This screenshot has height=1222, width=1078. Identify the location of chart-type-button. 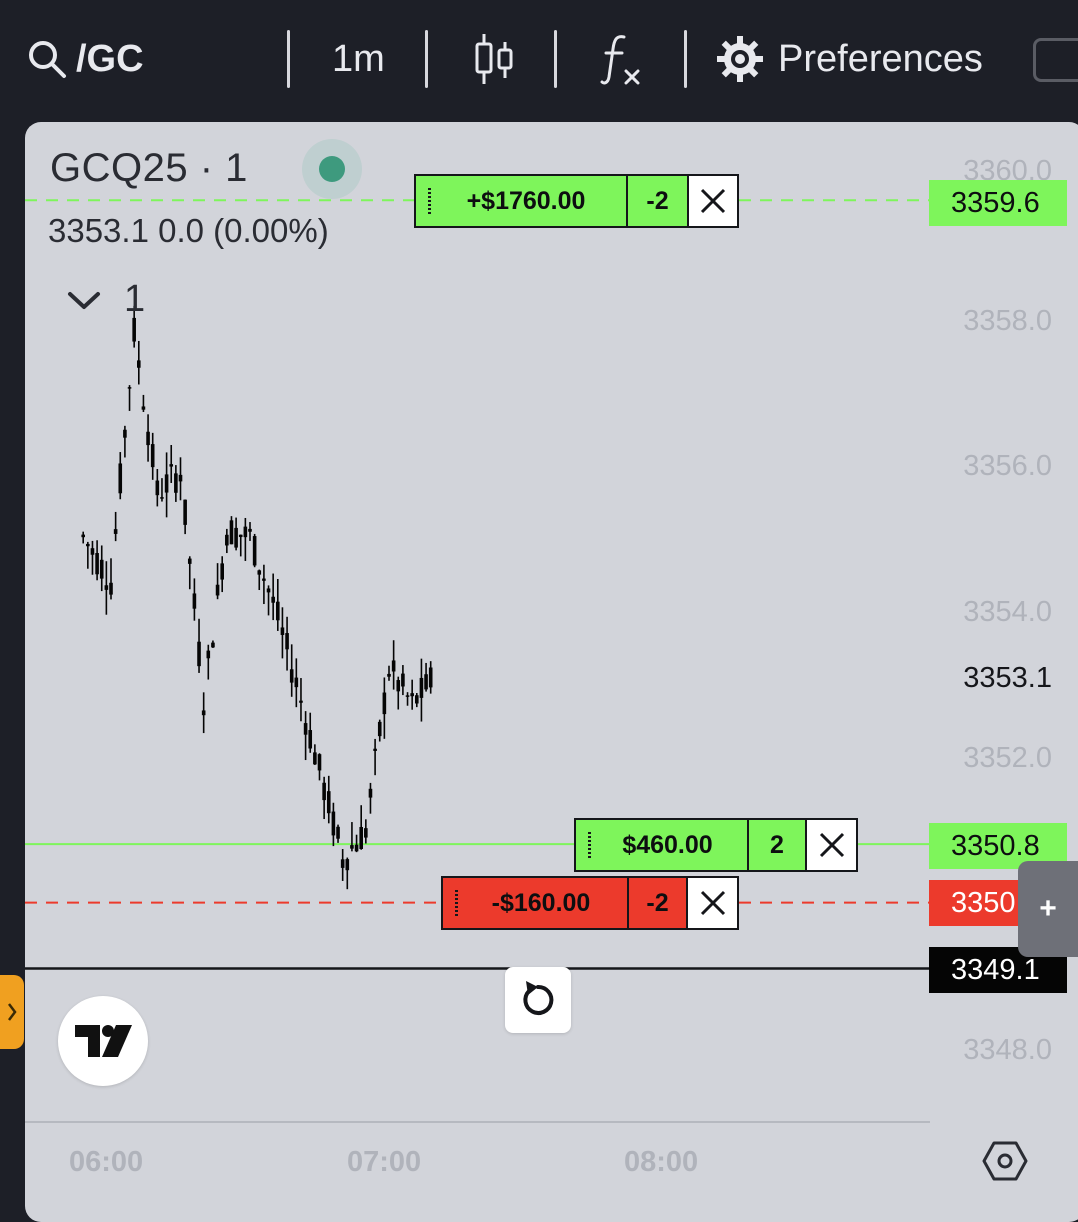
(494, 59).